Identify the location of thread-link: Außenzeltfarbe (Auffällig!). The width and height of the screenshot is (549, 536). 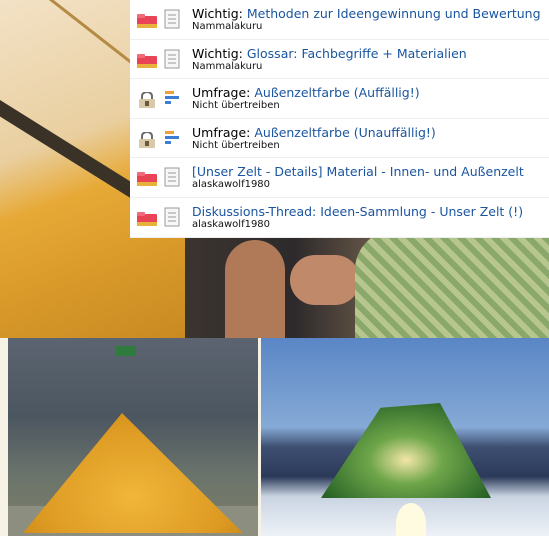
(336, 92).